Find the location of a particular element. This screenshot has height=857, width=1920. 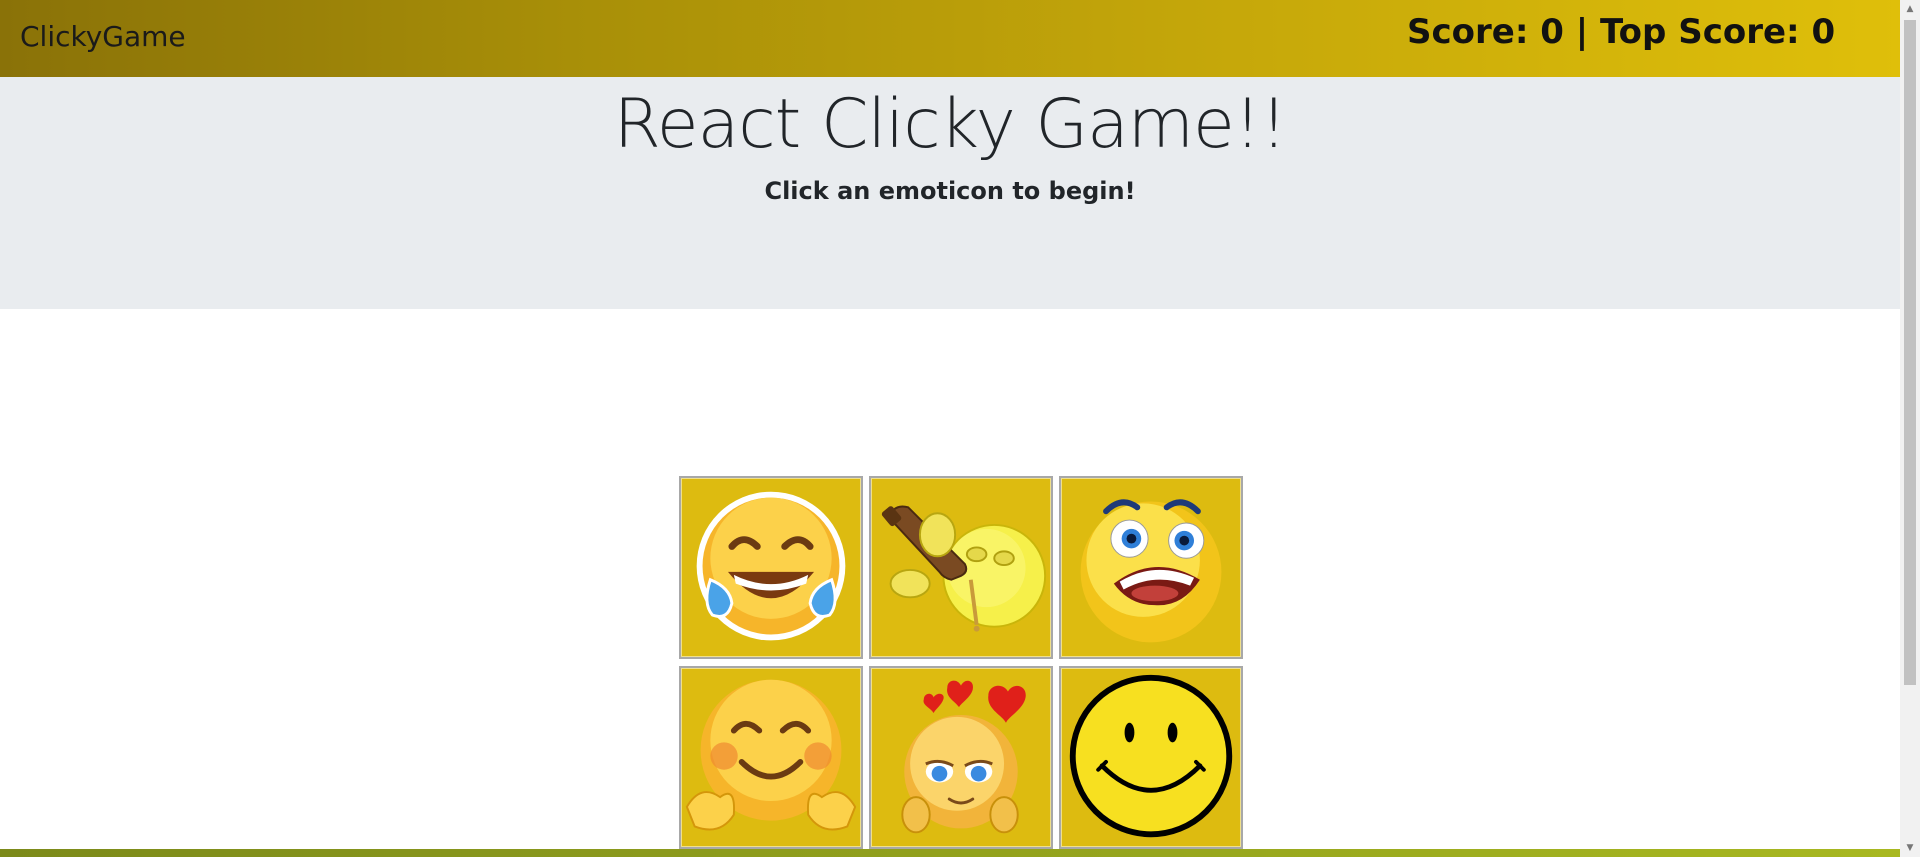

classic-smiley-icon is located at coordinates (1151, 756).